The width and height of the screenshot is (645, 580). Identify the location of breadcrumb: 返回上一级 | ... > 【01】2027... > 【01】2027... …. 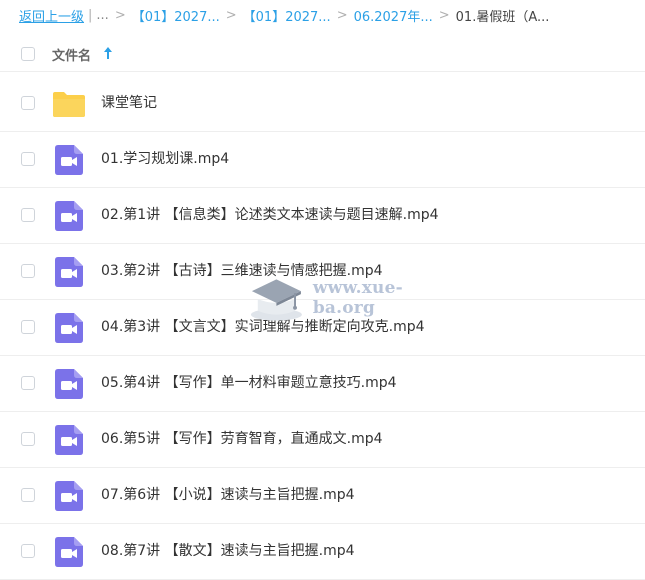
(329, 15).